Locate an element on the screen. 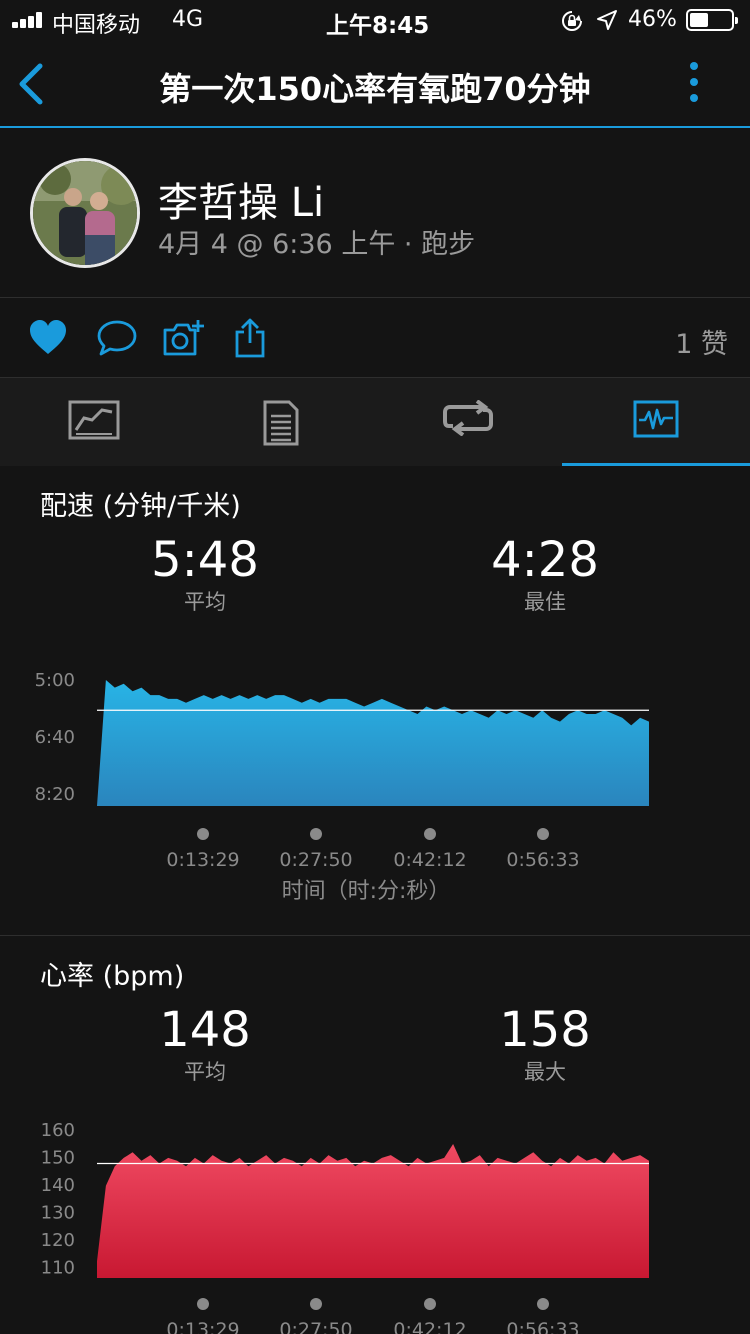  activity-header: 李哲操 Li 4月 4 @ 6:36 上午 · 跑步 is located at coordinates (375, 214).